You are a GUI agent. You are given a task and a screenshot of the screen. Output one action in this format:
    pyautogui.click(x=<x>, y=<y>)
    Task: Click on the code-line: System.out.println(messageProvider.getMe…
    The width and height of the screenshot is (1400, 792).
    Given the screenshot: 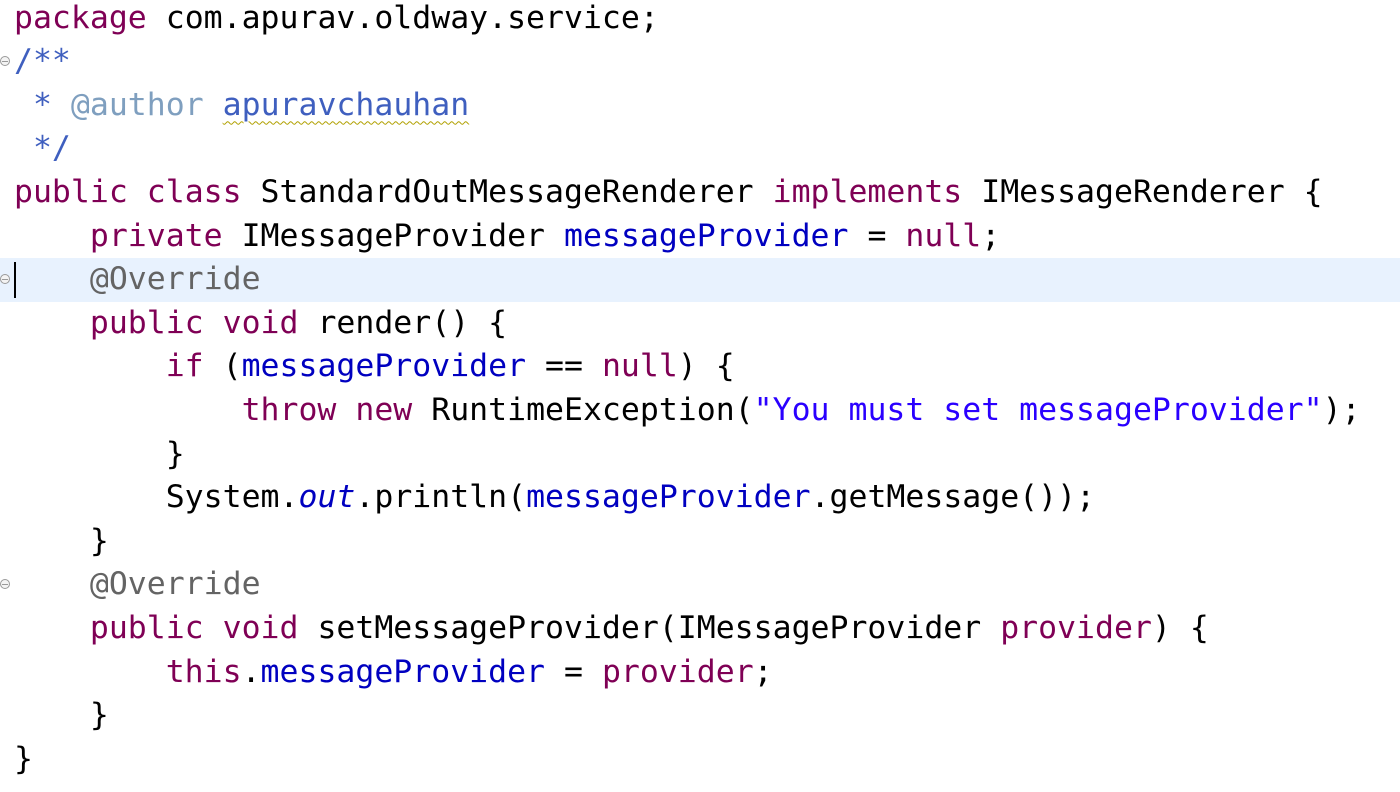 What is the action you would take?
    pyautogui.click(x=700, y=498)
    